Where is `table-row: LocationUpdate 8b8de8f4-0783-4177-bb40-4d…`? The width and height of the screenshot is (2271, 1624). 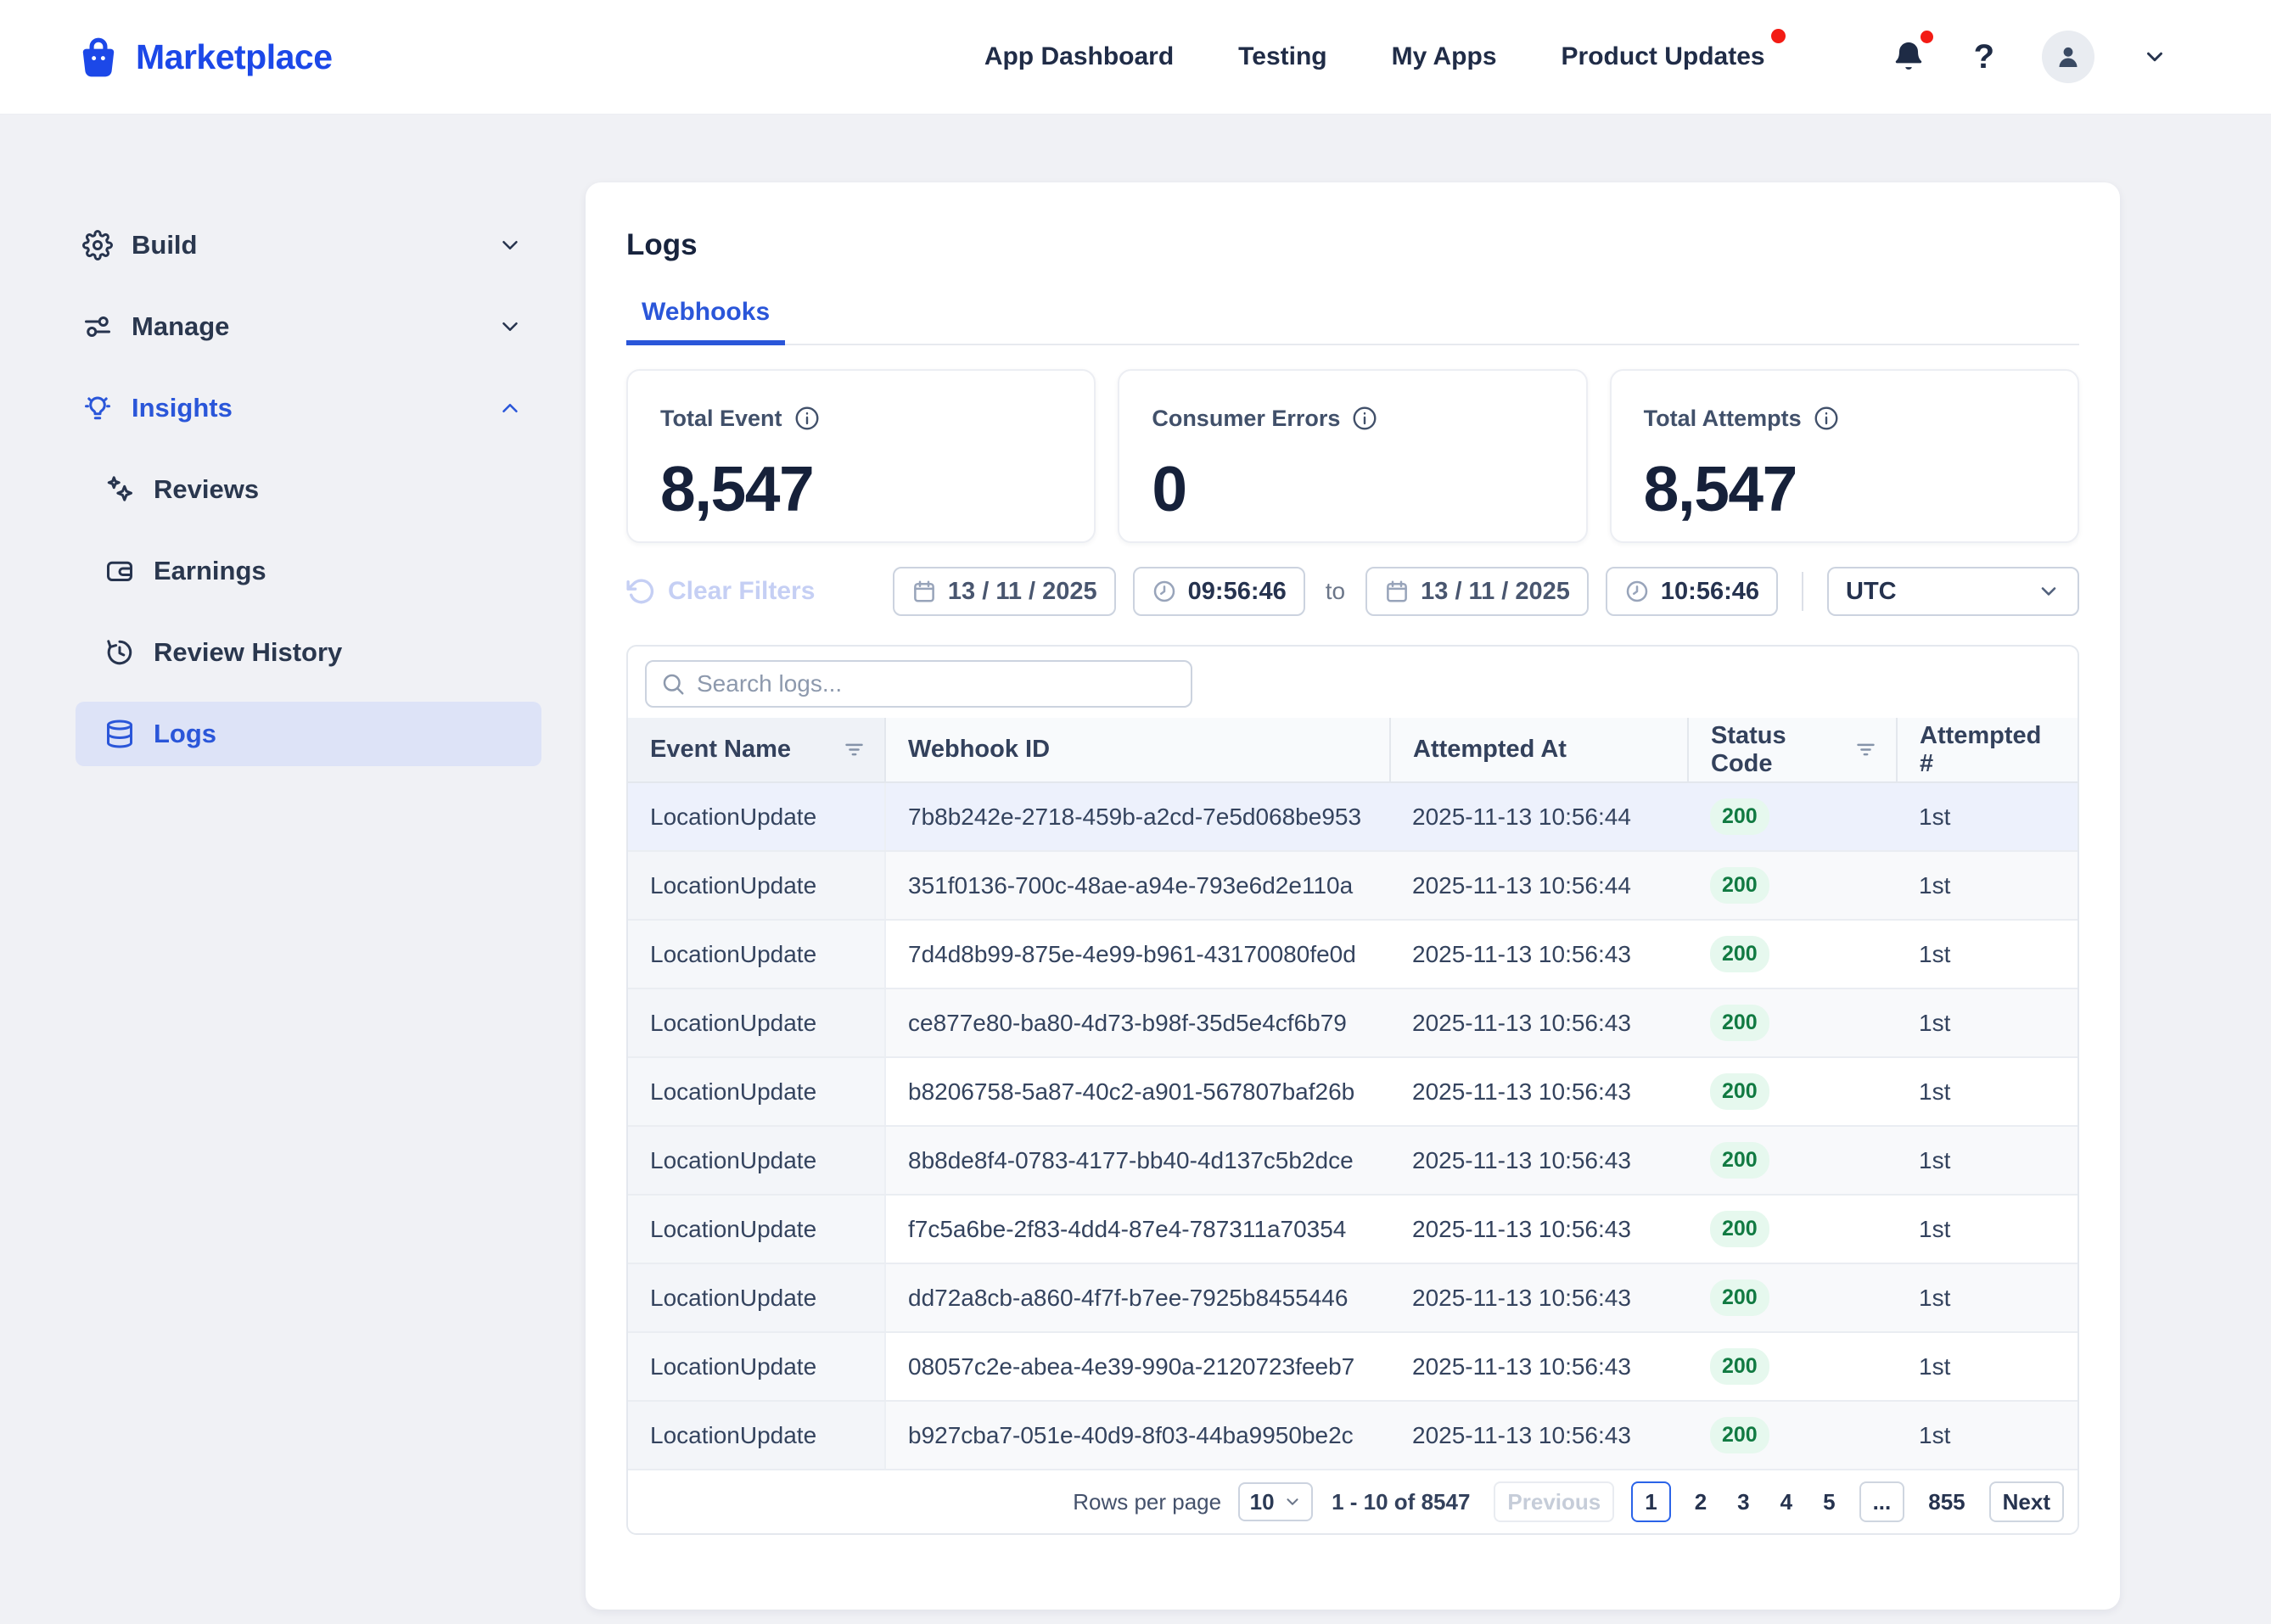
table-row: LocationUpdate 8b8de8f4-0783-4177-bb40-4d… is located at coordinates (1353, 1161).